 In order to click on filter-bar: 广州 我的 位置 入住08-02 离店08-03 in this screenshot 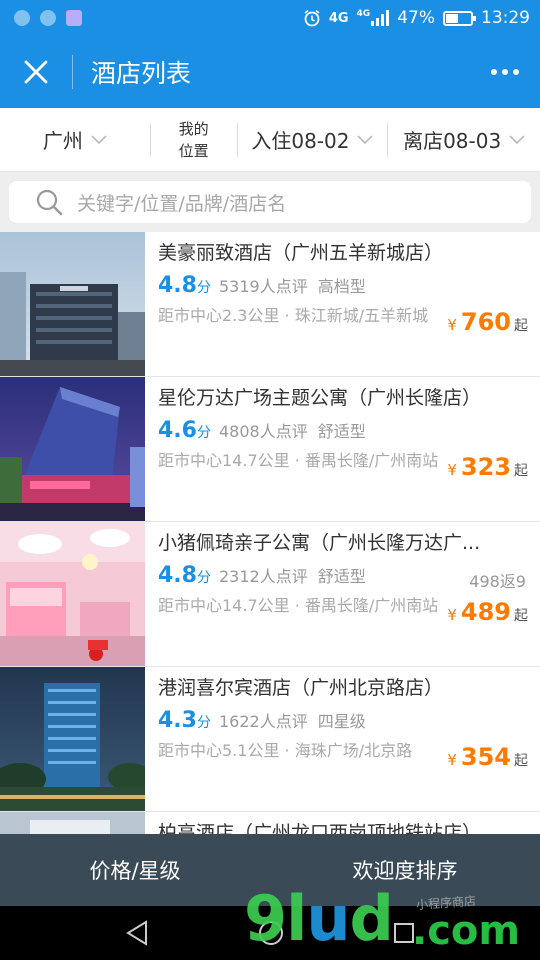, I will do `click(270, 140)`.